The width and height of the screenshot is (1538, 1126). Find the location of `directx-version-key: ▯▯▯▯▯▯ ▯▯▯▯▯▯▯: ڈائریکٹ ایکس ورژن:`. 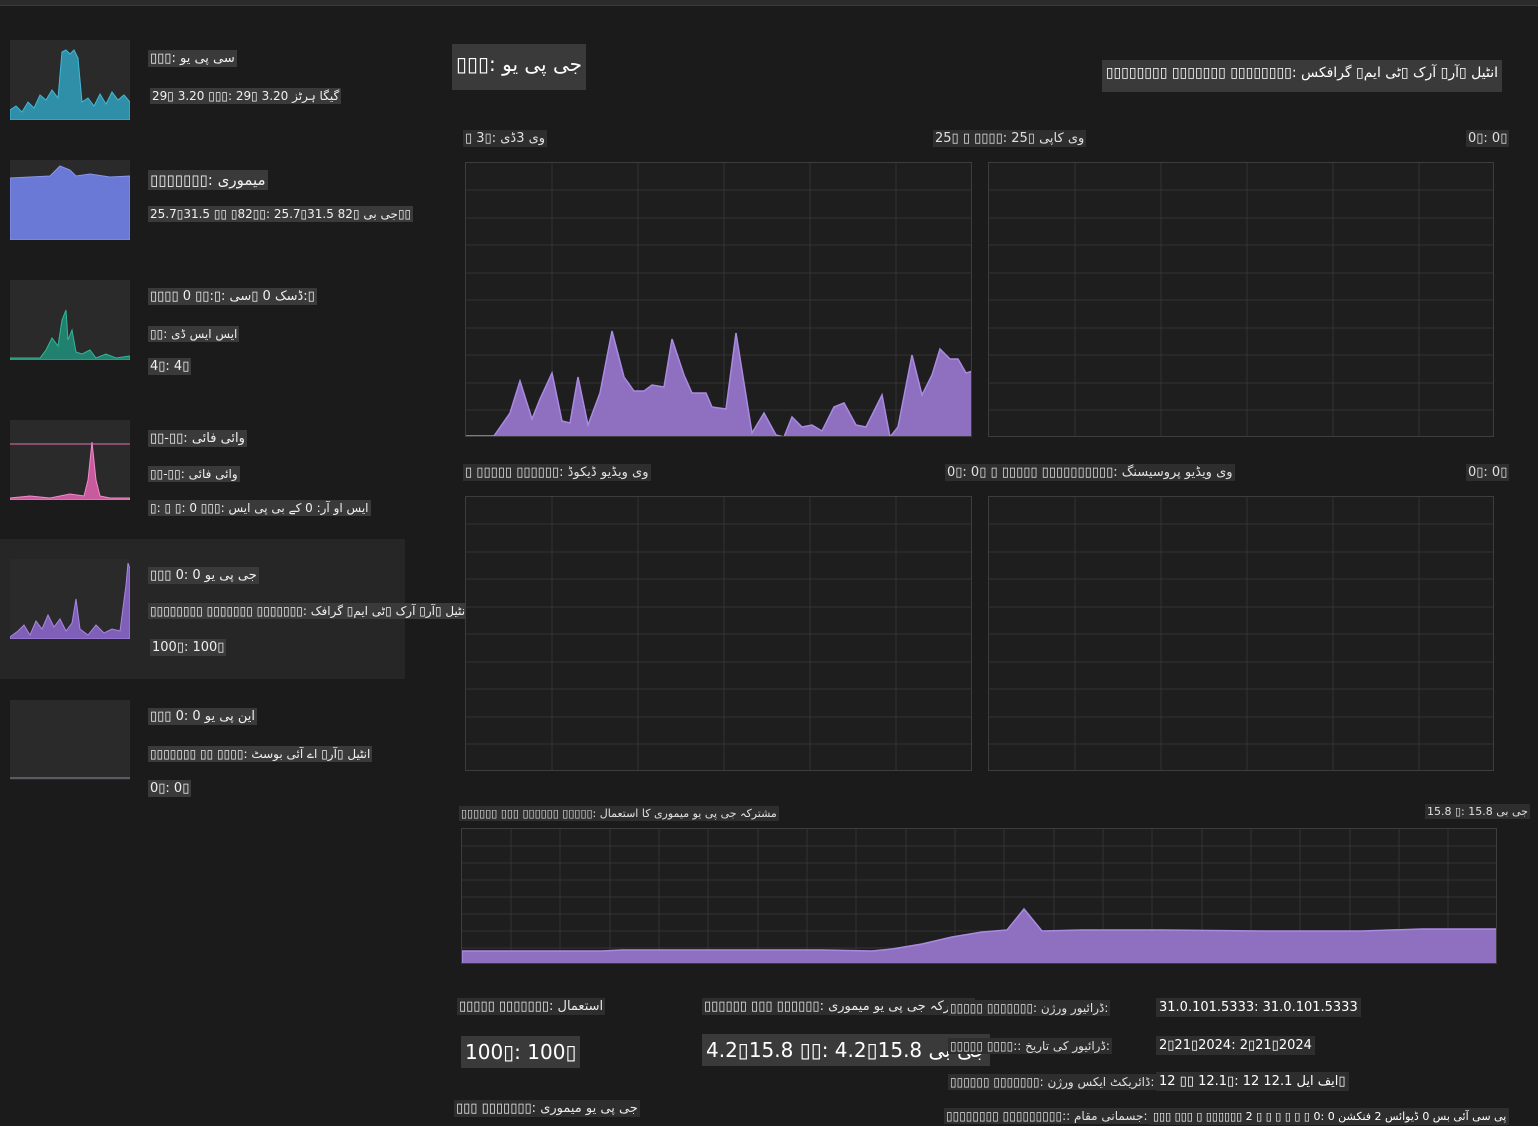

directx-version-key: ▯▯▯▯▯▯ ▯▯▯▯▯▯▯: ڈائریکٹ ایکس ورژن: is located at coordinates (1052, 1082).